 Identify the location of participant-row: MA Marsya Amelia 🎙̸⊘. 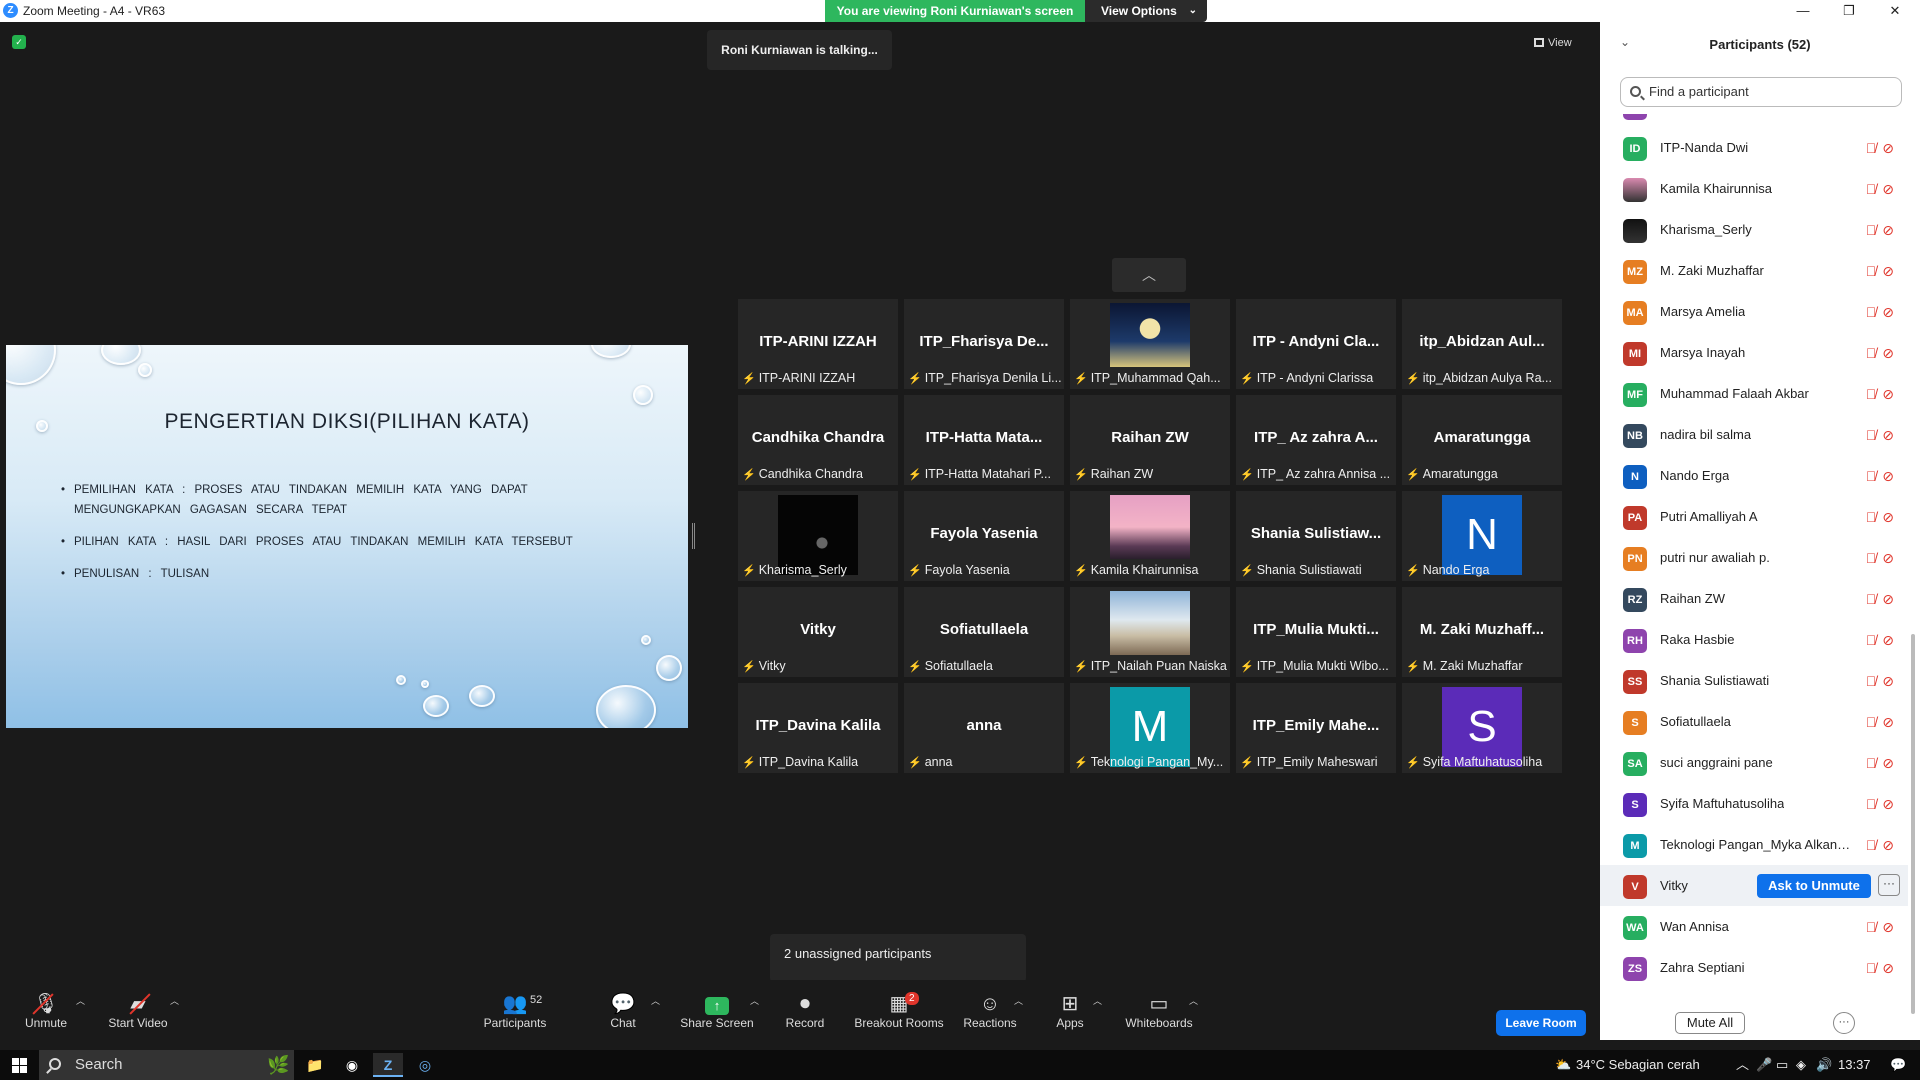
(1754, 311).